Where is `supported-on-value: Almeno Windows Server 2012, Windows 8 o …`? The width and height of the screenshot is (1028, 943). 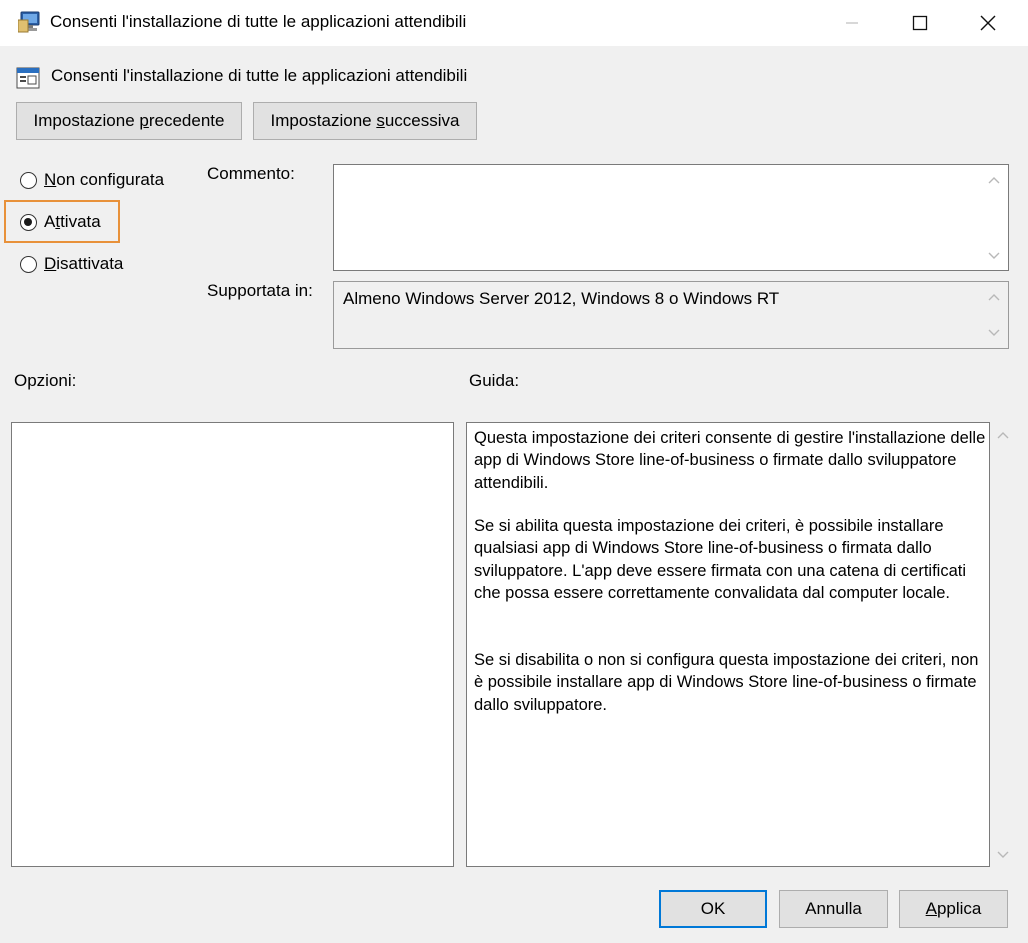 supported-on-value: Almeno Windows Server 2012, Windows 8 o … is located at coordinates (561, 298).